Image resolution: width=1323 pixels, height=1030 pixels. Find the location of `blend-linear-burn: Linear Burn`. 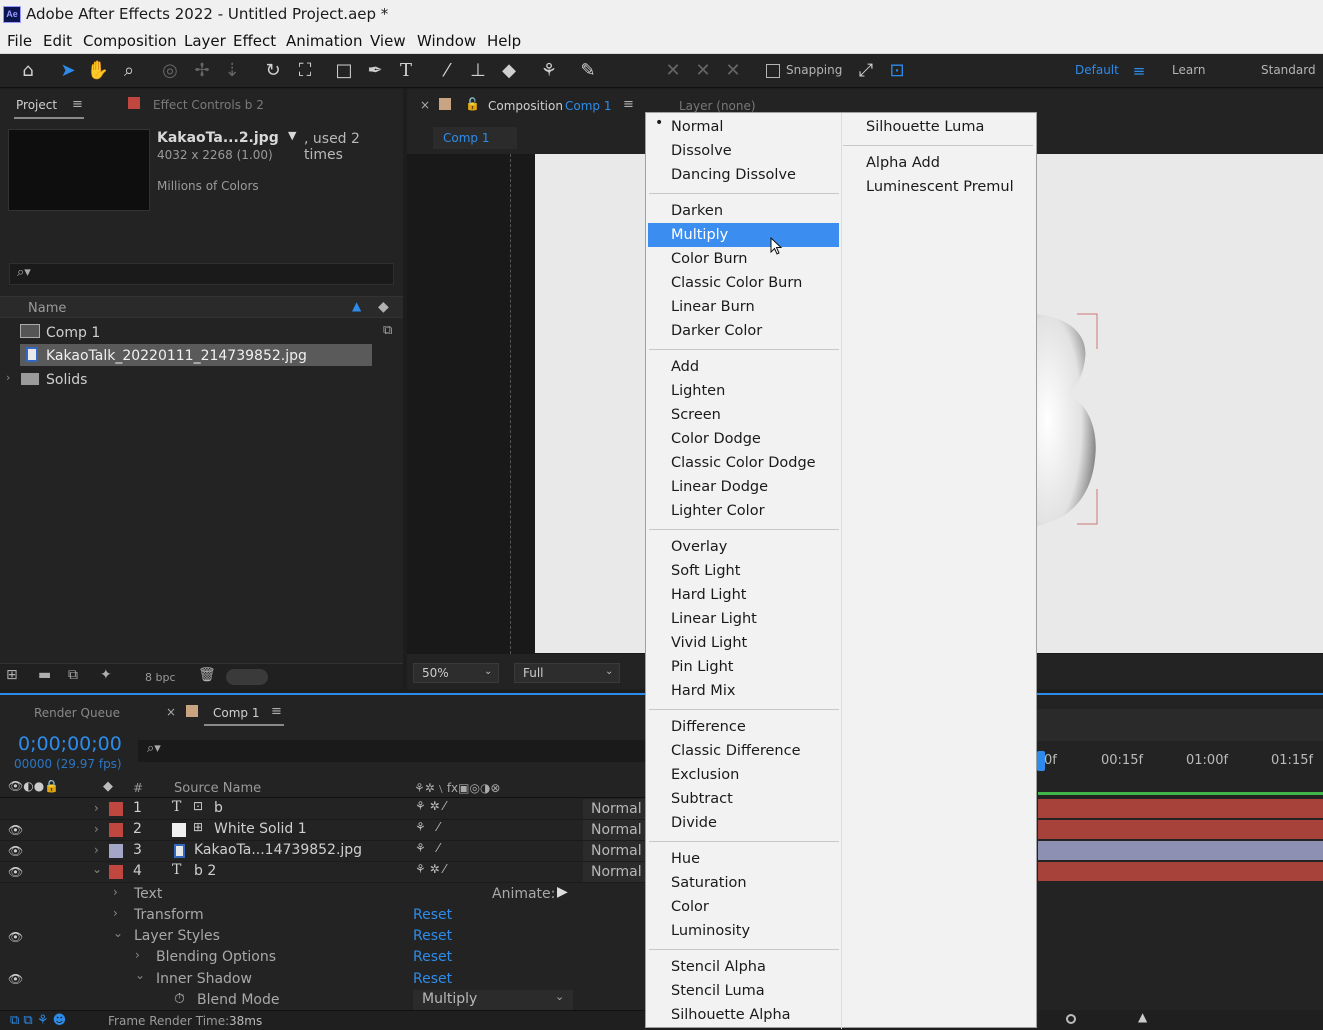

blend-linear-burn: Linear Burn is located at coordinates (713, 307).